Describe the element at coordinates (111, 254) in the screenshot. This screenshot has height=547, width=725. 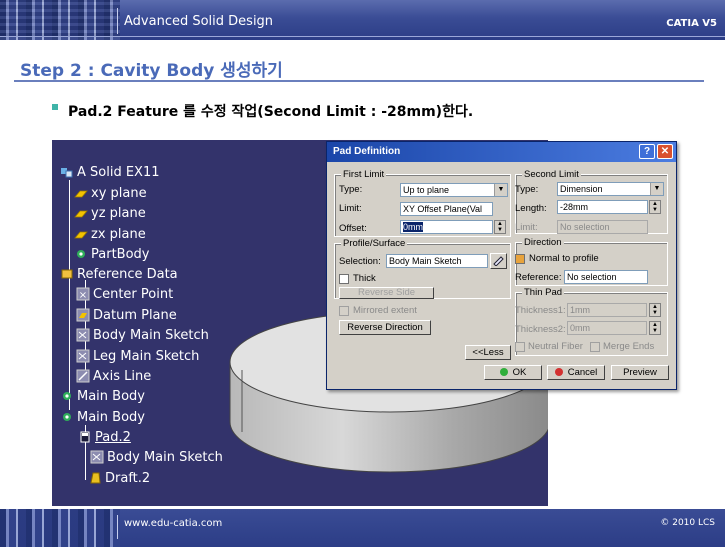
I see `tree-item-partbody: PartBody` at that location.